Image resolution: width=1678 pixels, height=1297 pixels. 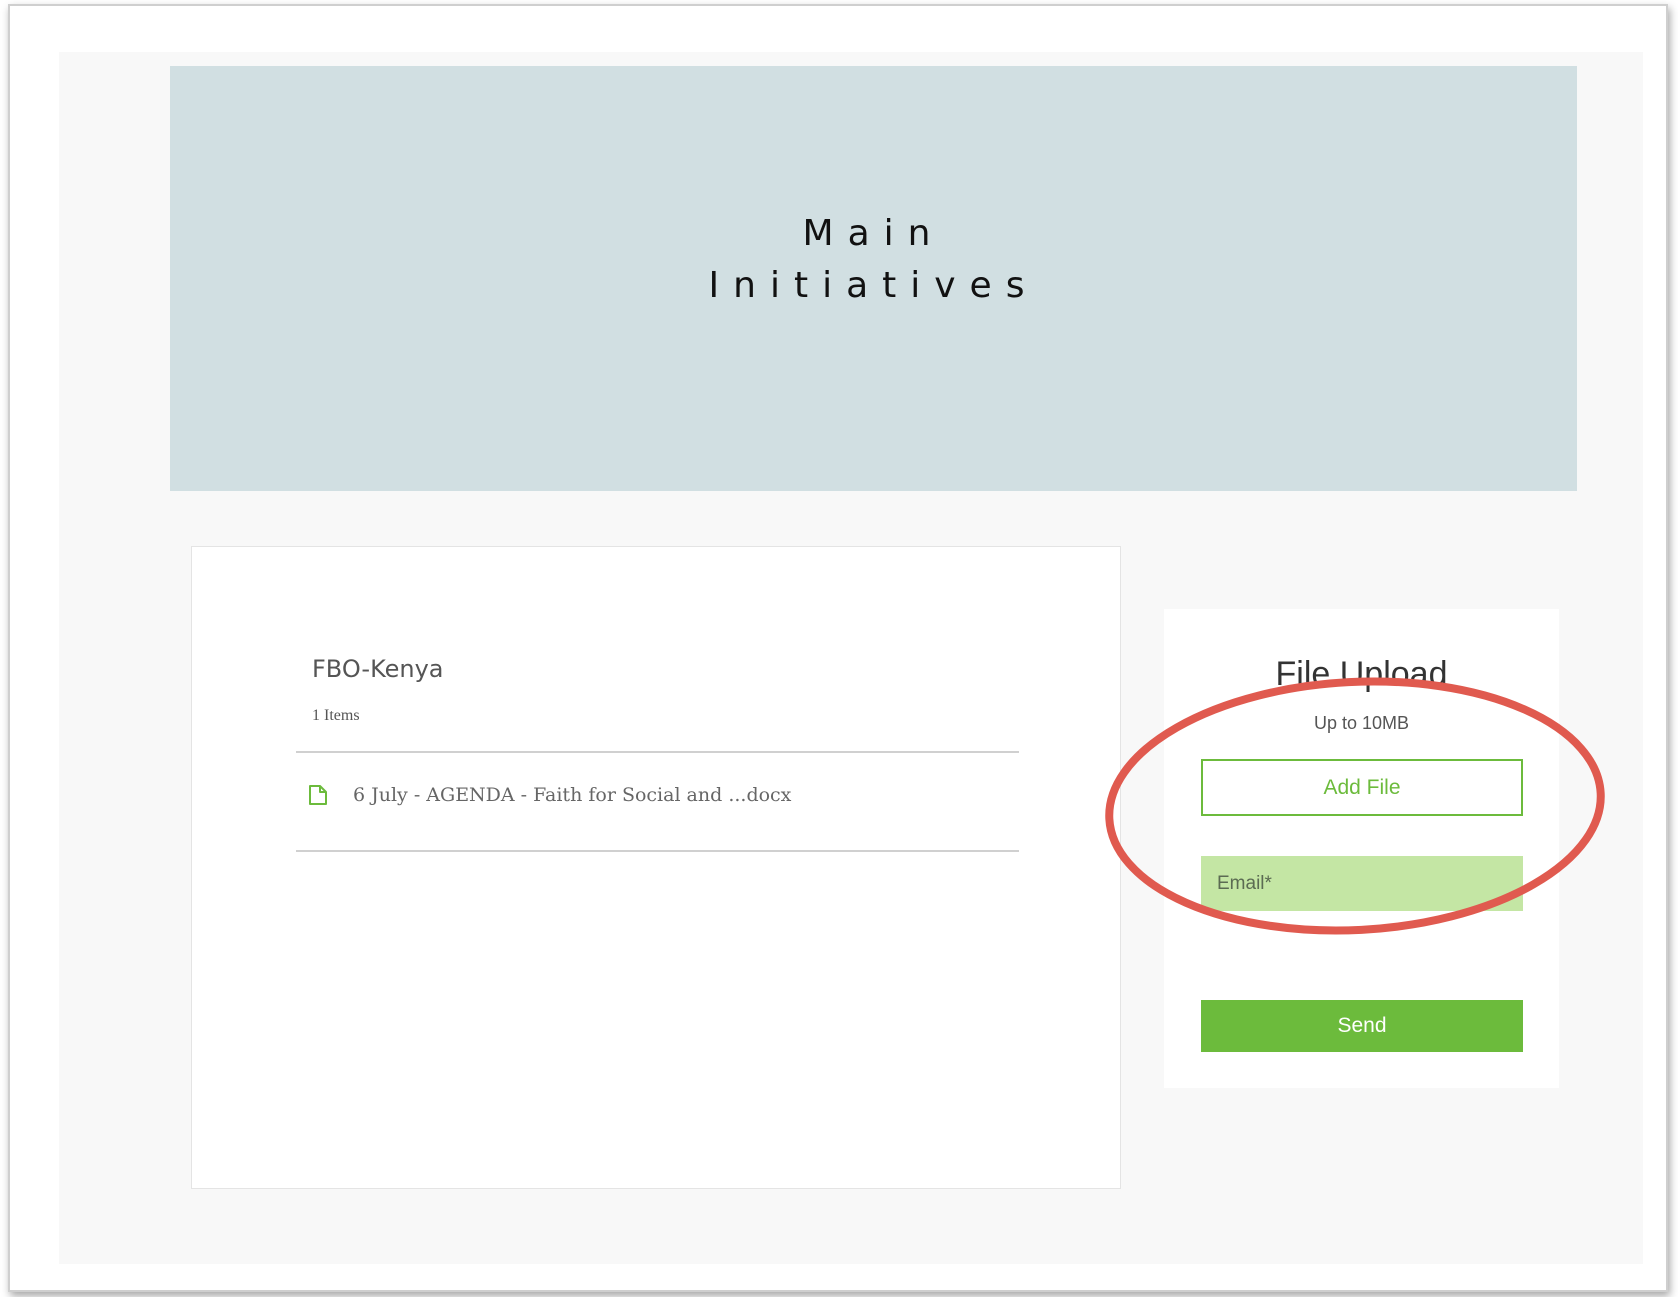 I want to click on upload-size-limit: Up to 10MB, so click(x=1361, y=723).